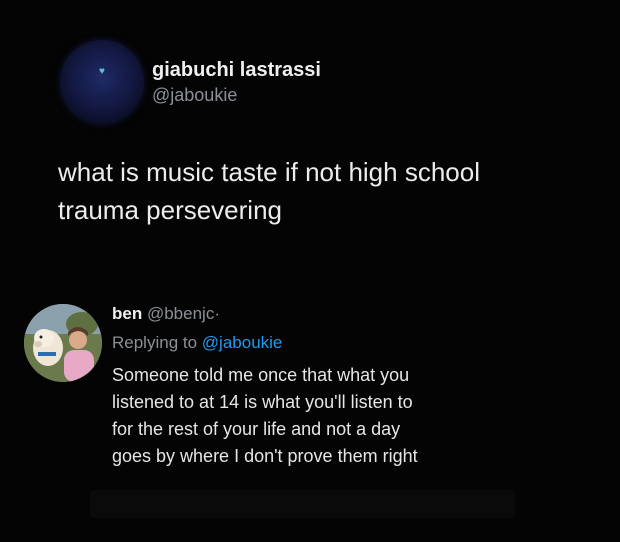 The width and height of the screenshot is (620, 542). What do you see at coordinates (357, 343) in the screenshot?
I see `replying-to-line: Replying to @jaboukie` at bounding box center [357, 343].